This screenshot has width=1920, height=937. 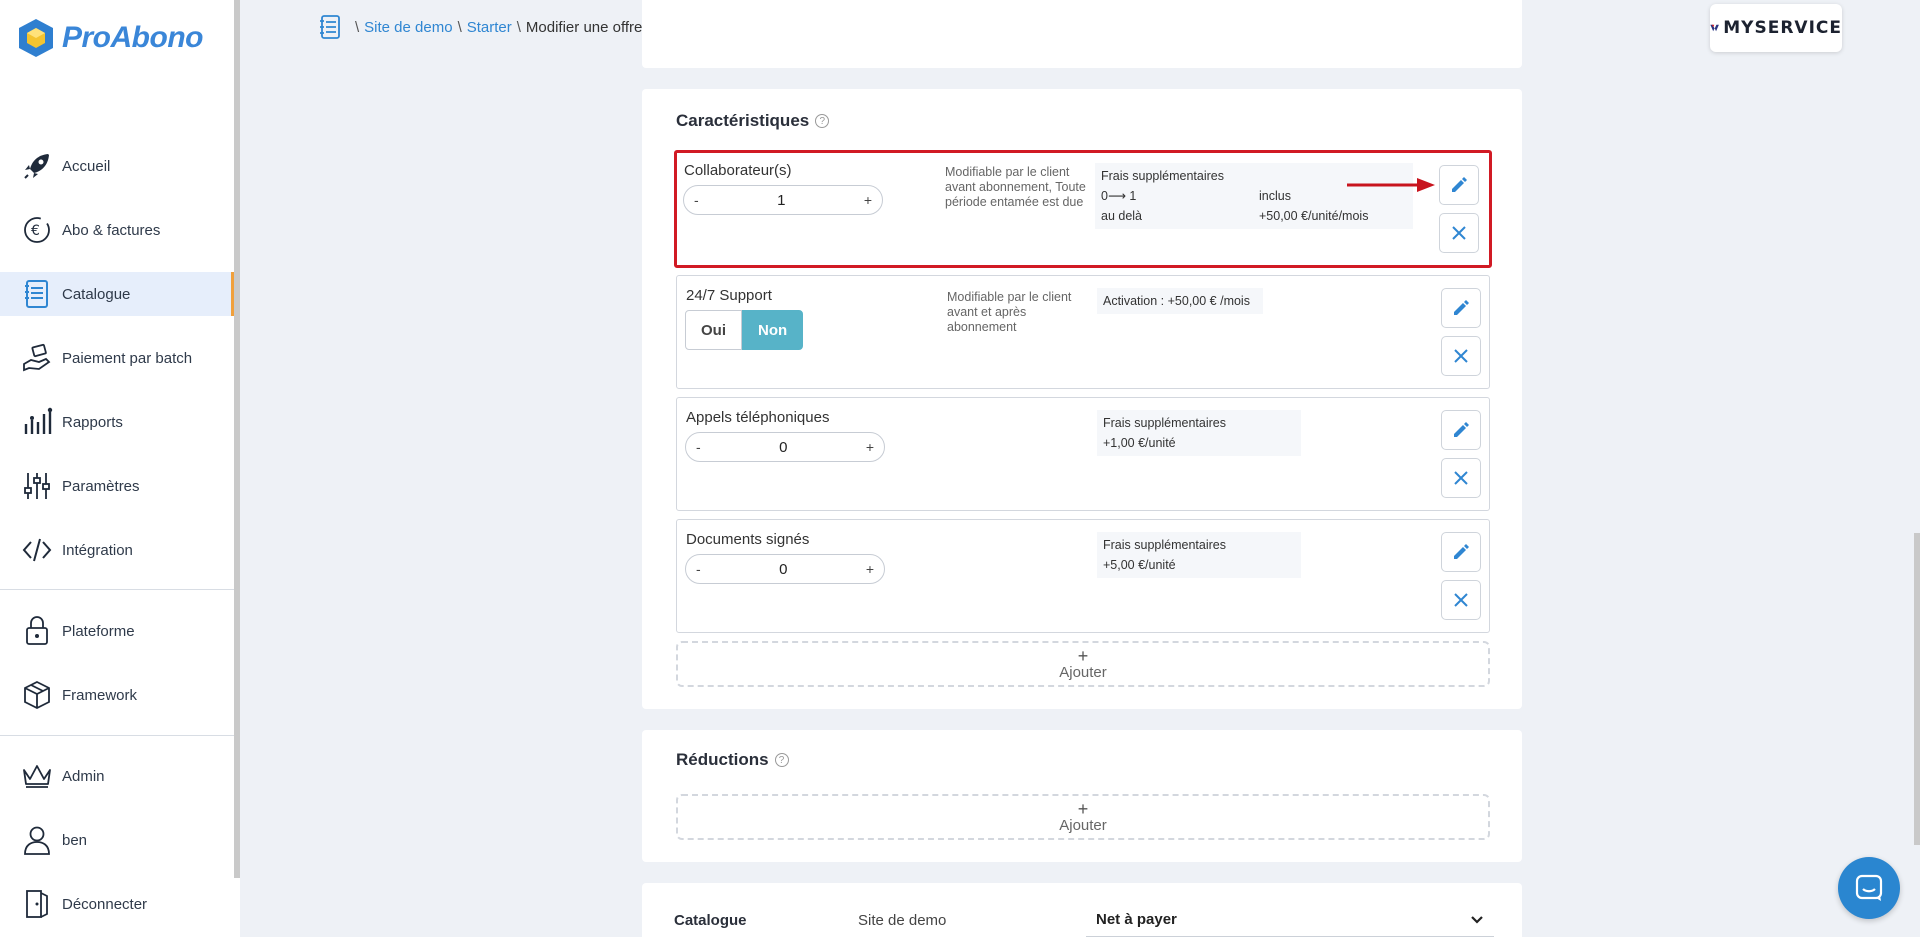 I want to click on brand-badge: MYSERVICE, so click(x=1776, y=28).